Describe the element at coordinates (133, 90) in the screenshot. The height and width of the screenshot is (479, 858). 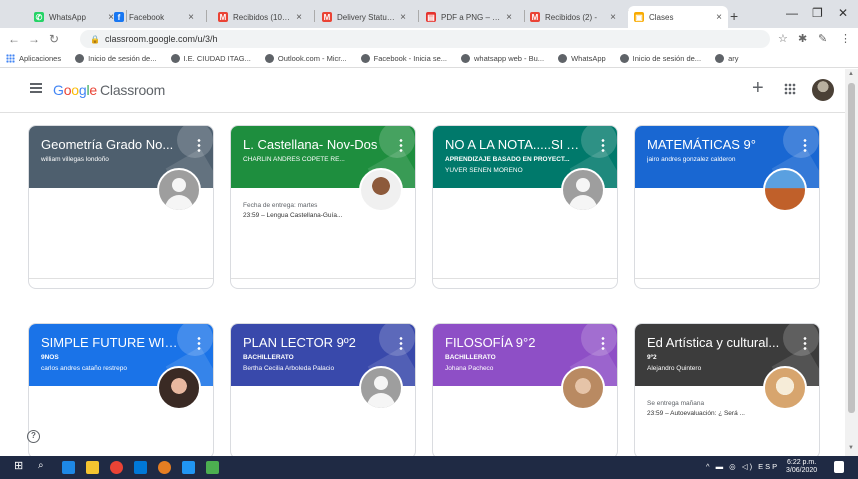
I see `logo-product-name: Classroom` at that location.